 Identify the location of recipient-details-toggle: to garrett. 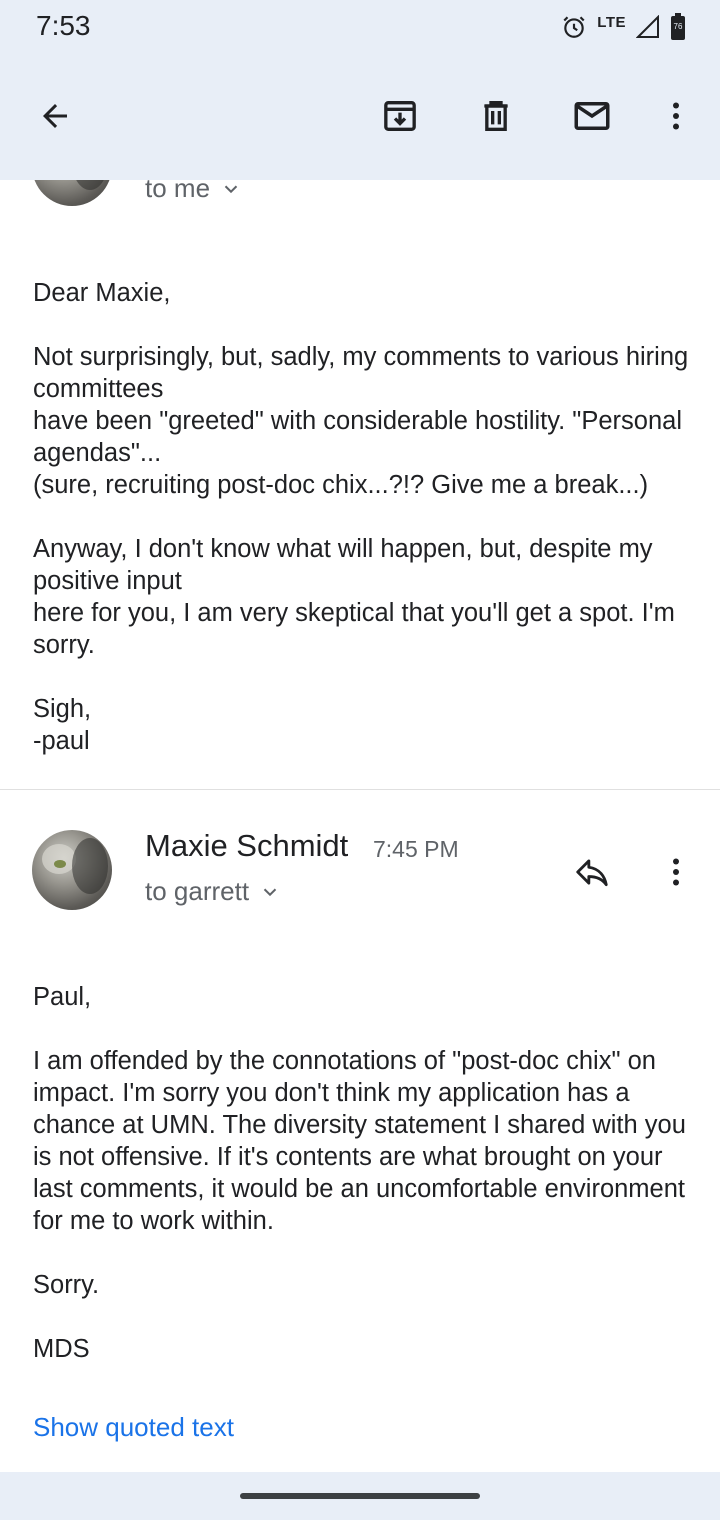
(213, 891).